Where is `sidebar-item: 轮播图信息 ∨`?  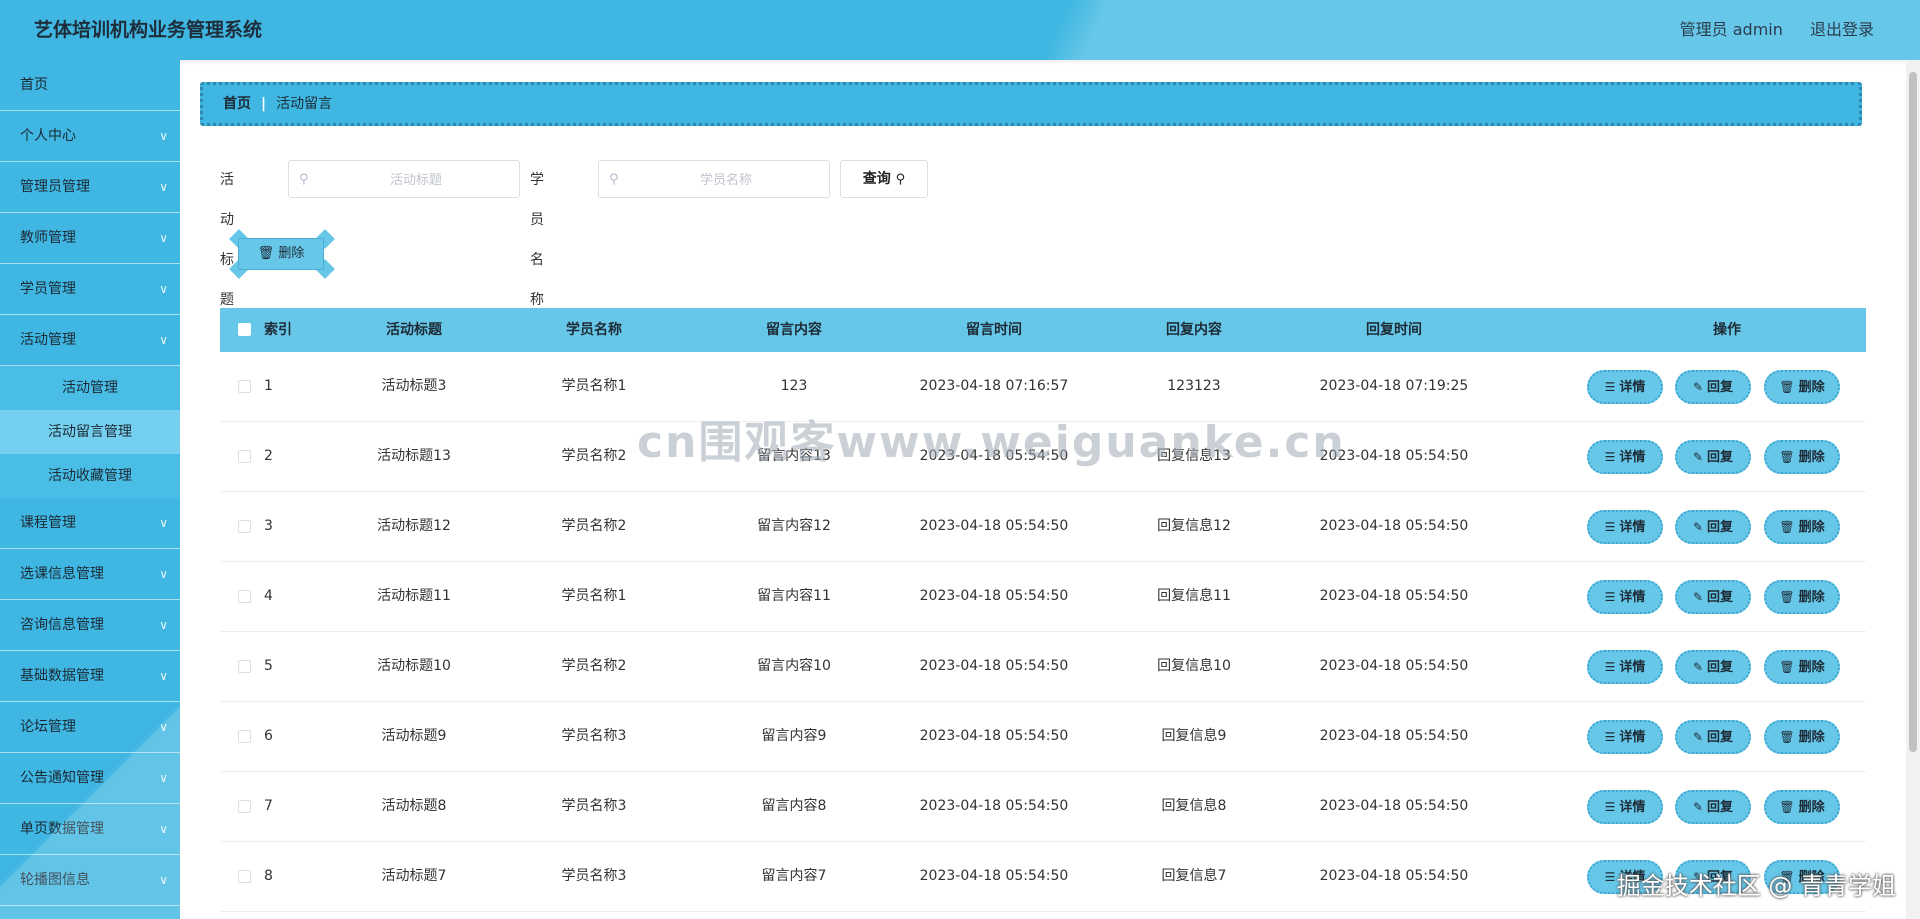 sidebar-item: 轮播图信息 ∨ is located at coordinates (90, 880).